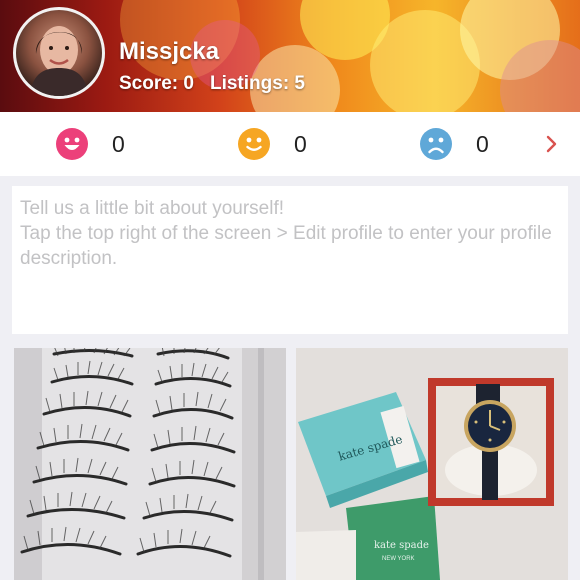 The image size is (580, 580). Describe the element at coordinates (254, 144) in the screenshot. I see `smile-face-icon` at that location.